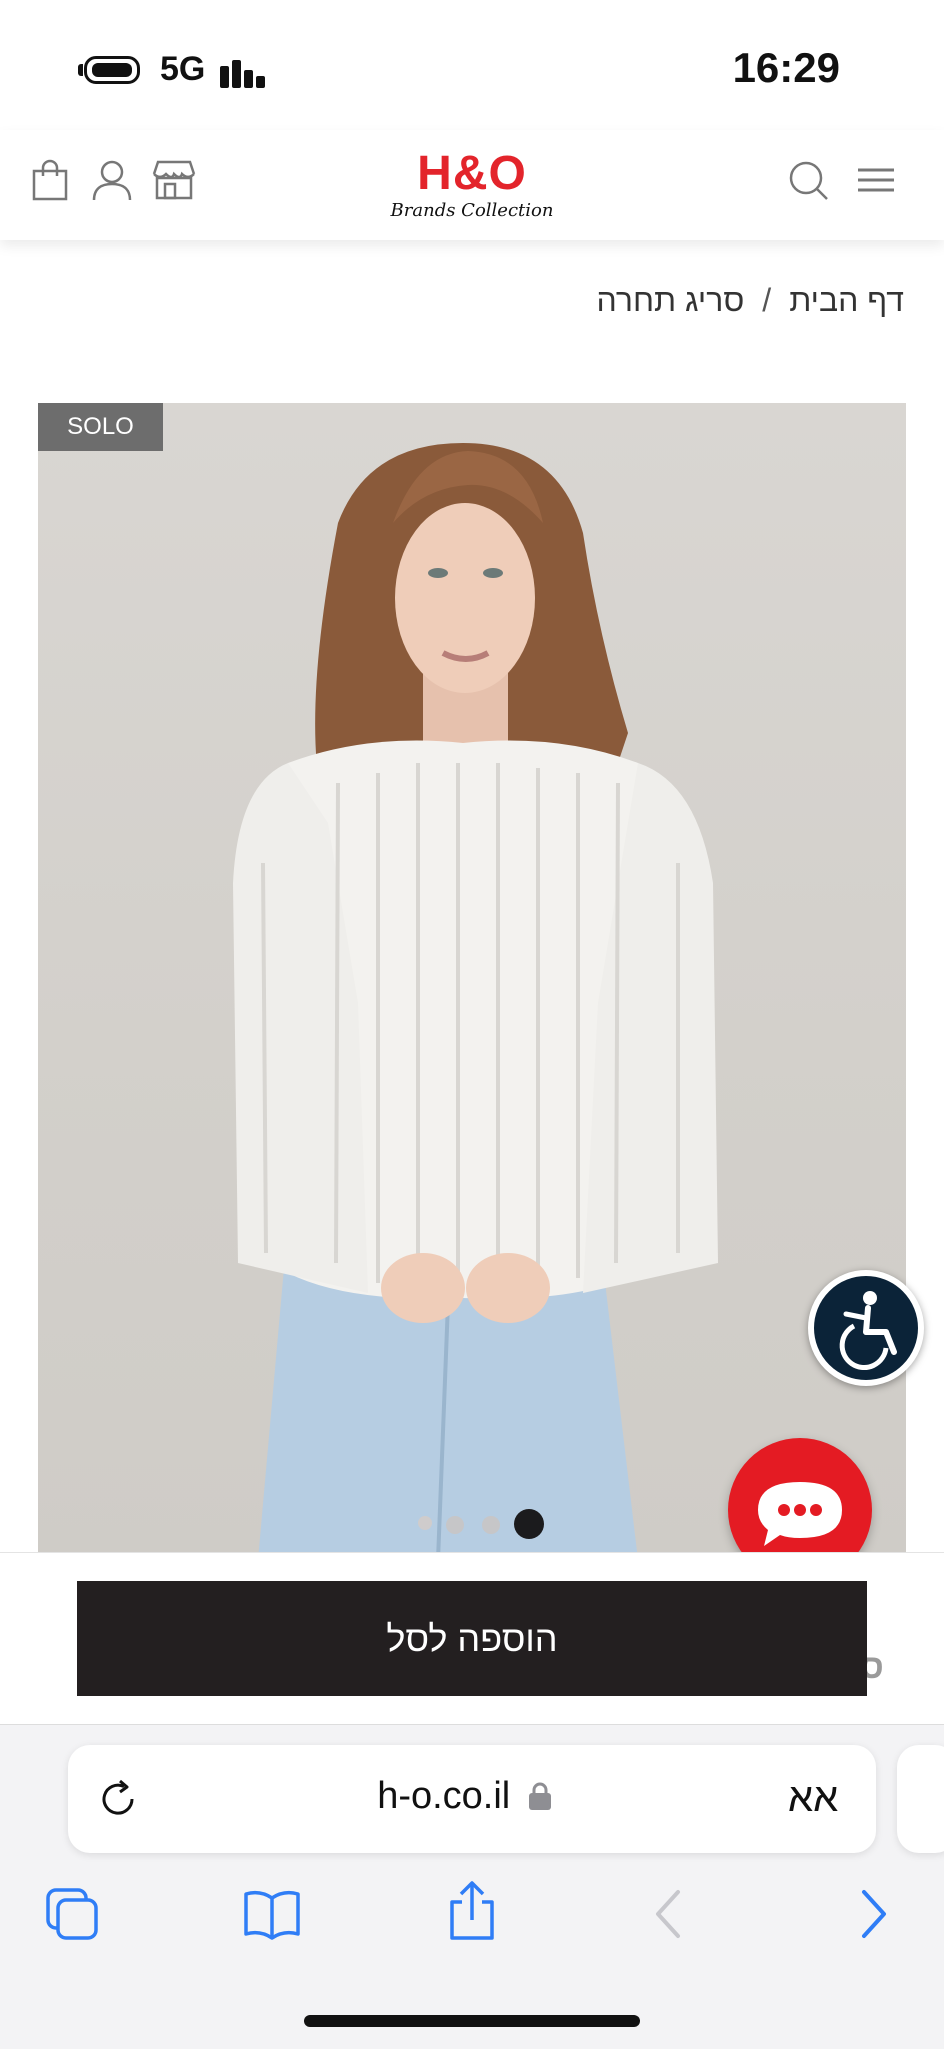 This screenshot has height=2049, width=944. What do you see at coordinates (100, 427) in the screenshot?
I see `product-badge: SOLO` at bounding box center [100, 427].